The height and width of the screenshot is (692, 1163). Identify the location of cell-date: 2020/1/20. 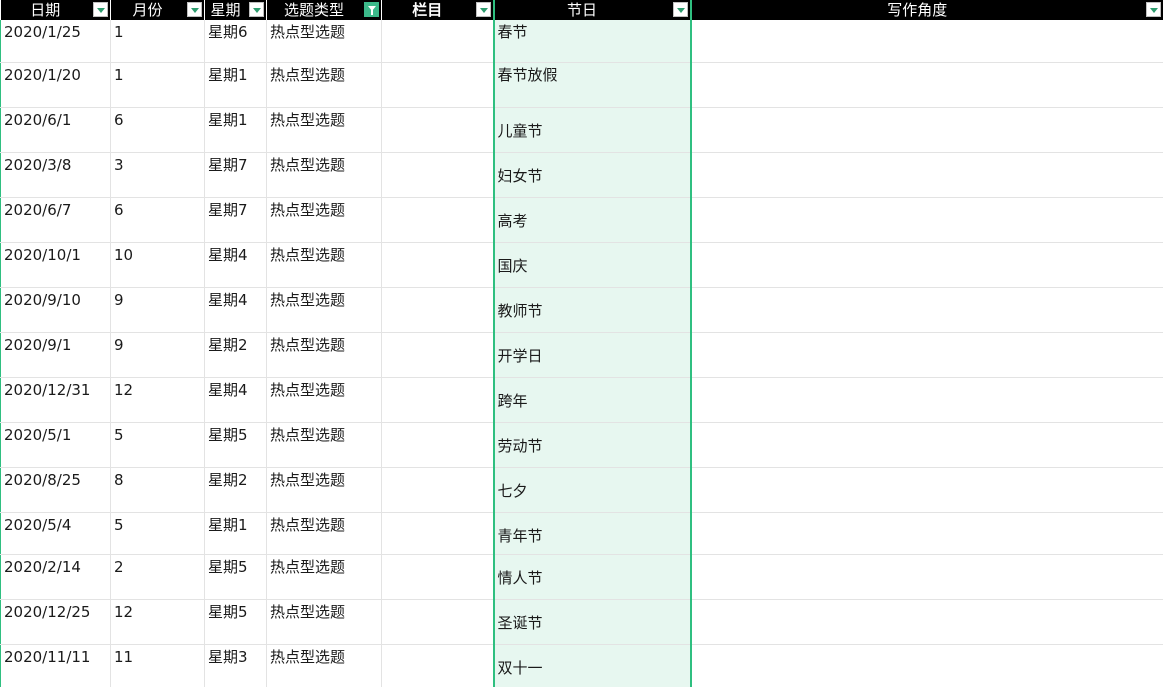
(55, 85).